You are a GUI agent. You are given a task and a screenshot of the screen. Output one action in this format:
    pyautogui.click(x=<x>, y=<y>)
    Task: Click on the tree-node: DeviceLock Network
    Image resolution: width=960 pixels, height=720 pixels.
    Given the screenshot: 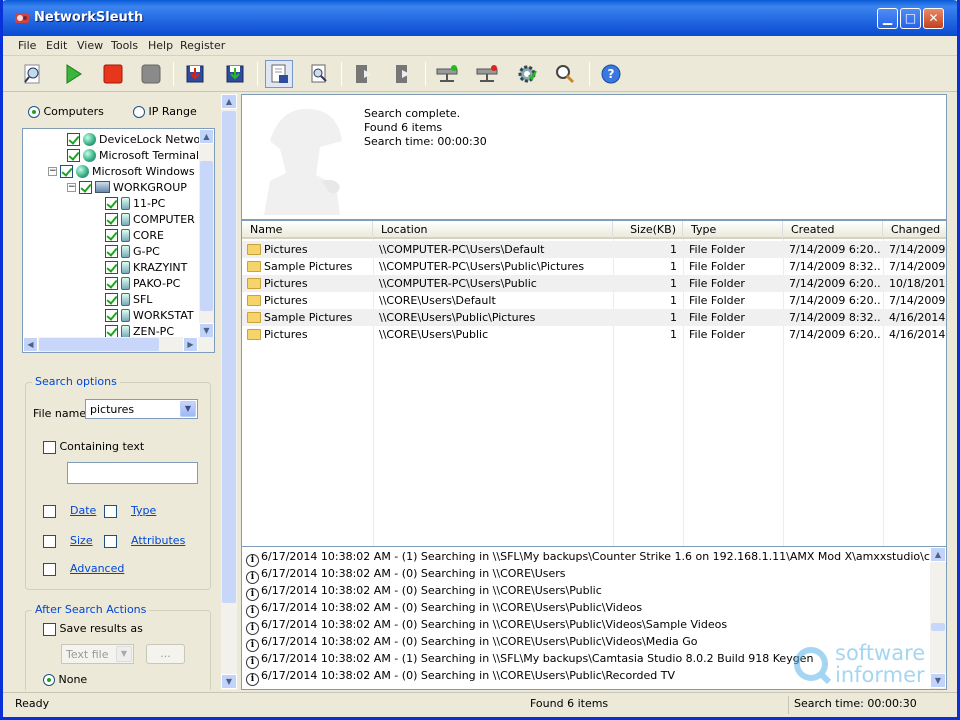 What is the action you would take?
    pyautogui.click(x=139, y=139)
    